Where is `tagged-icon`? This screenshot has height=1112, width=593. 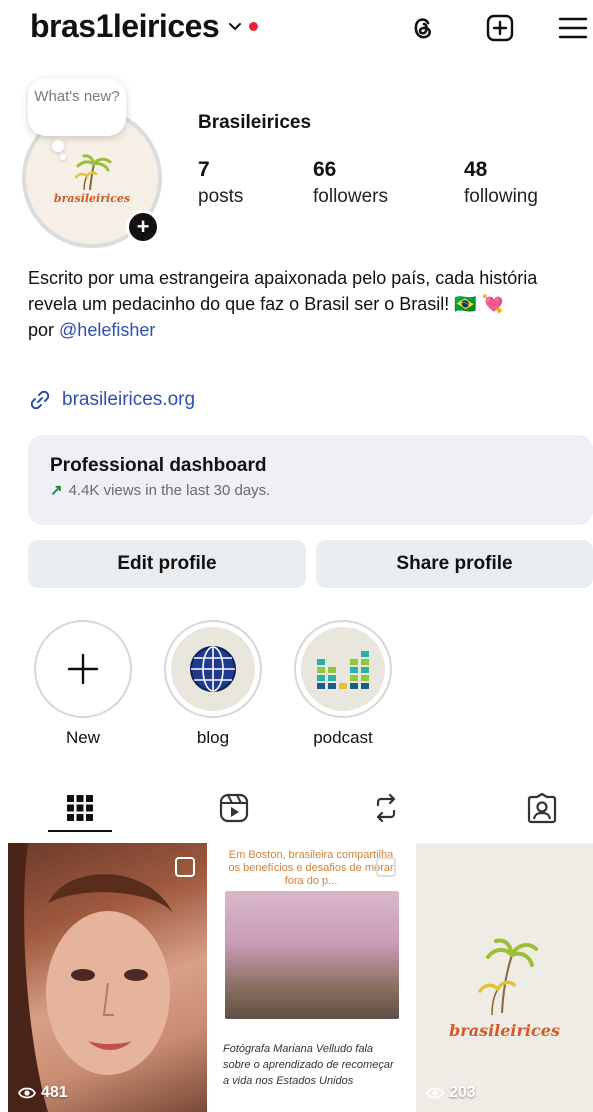 tagged-icon is located at coordinates (542, 808).